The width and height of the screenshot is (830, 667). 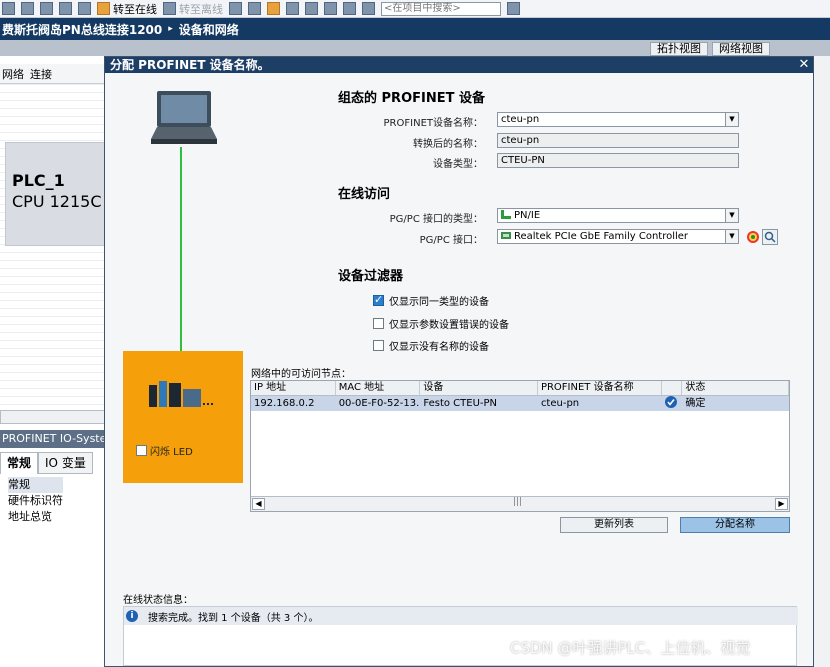 What do you see at coordinates (35, 485) in the screenshot?
I see `nav-item-general: 常规` at bounding box center [35, 485].